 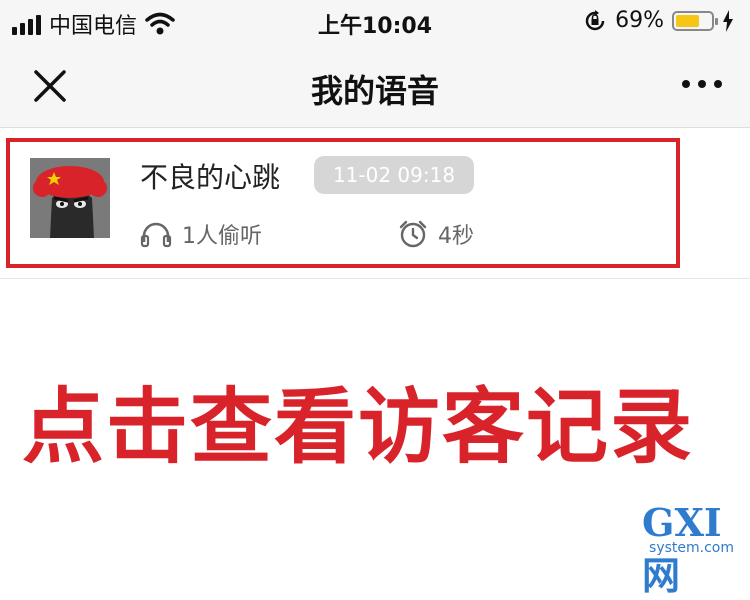 What do you see at coordinates (639, 20) in the screenshot?
I see `battery-percent: 69%` at bounding box center [639, 20].